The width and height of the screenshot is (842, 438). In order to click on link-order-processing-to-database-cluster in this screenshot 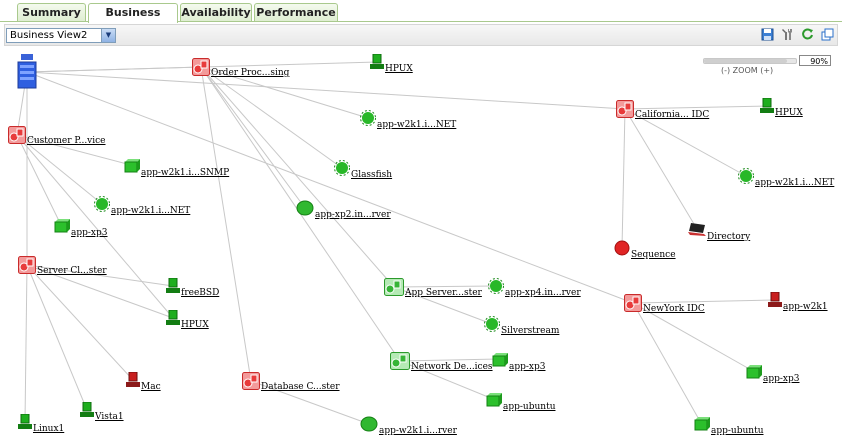, I will do `click(226, 224)`.